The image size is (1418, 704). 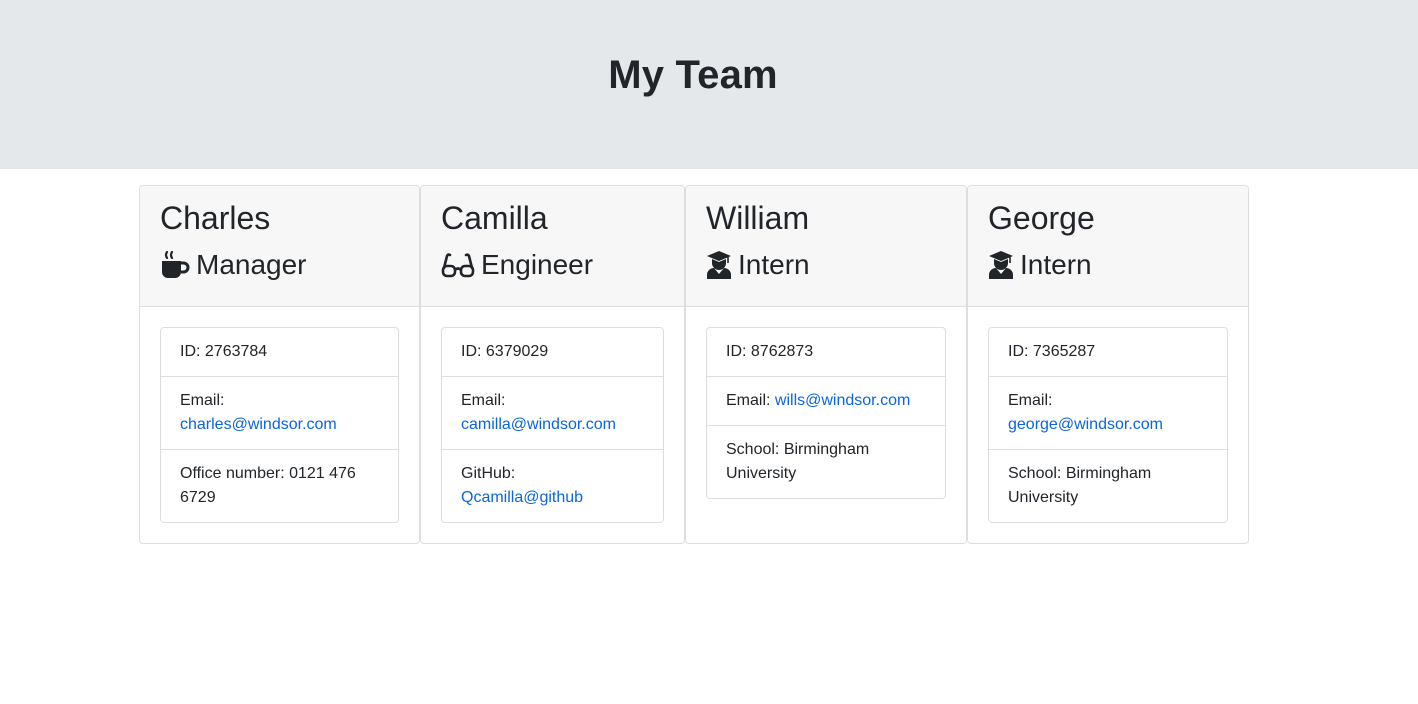 I want to click on employee-email-row: Email: camilla@windsor.com, so click(x=552, y=413).